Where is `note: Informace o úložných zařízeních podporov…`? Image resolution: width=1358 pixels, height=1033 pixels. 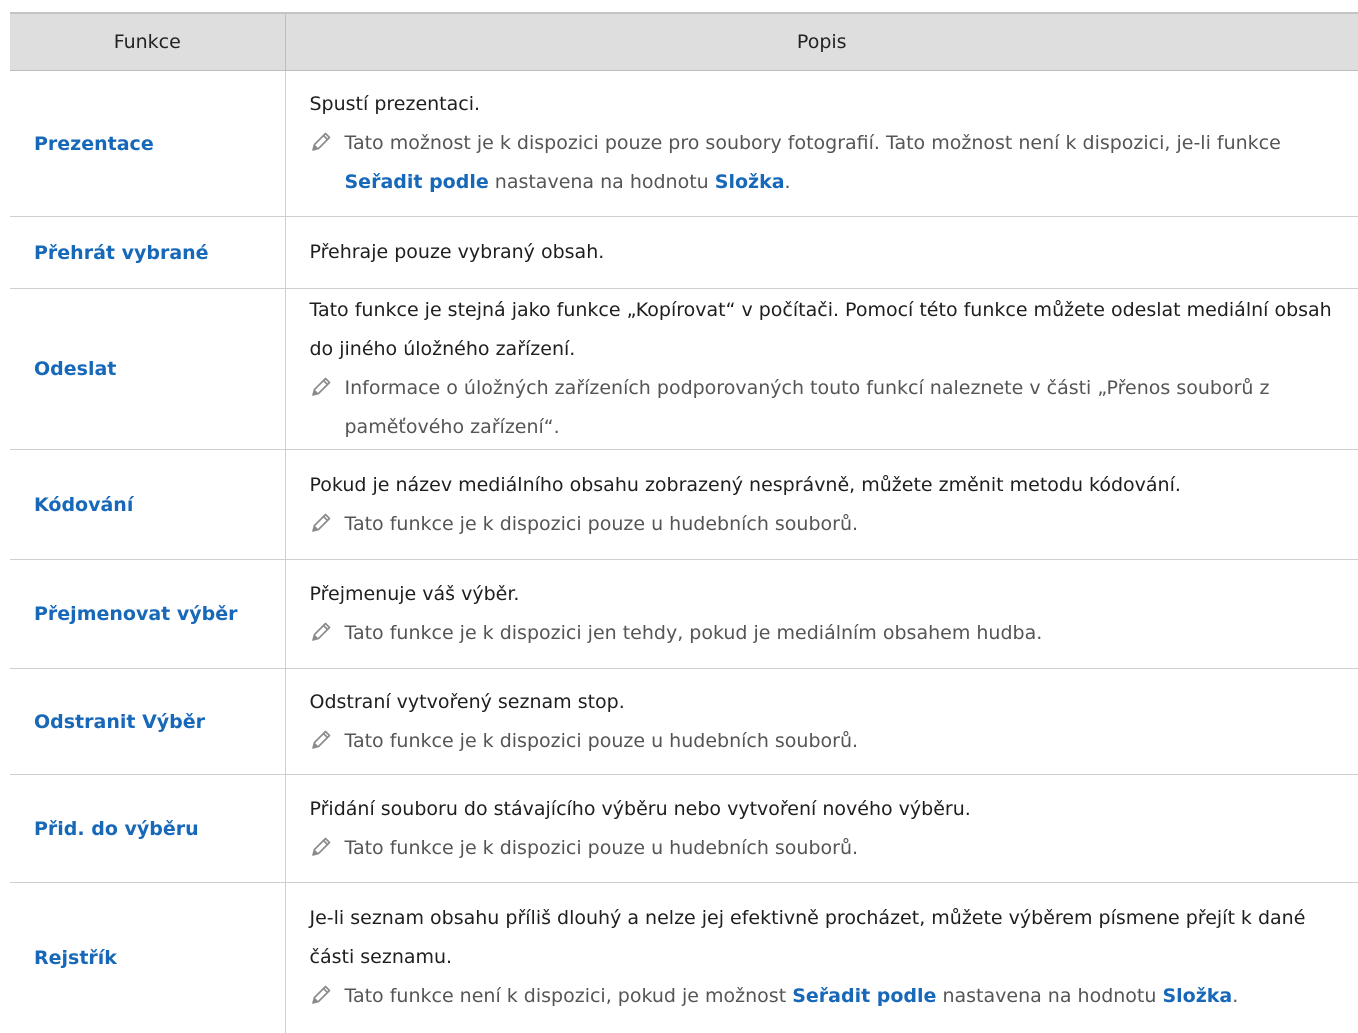
note: Informace o úložných zařízeních podporov… is located at coordinates (827, 408).